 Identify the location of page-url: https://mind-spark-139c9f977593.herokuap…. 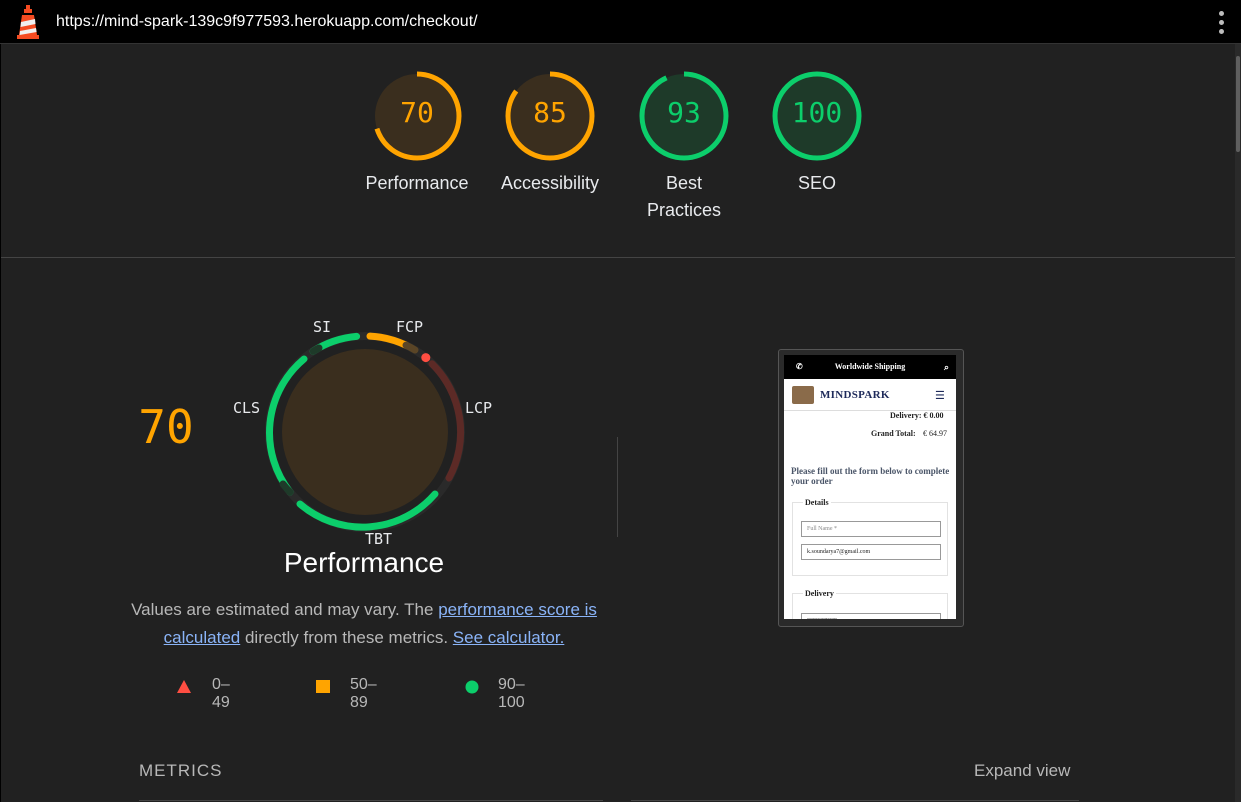
(267, 22).